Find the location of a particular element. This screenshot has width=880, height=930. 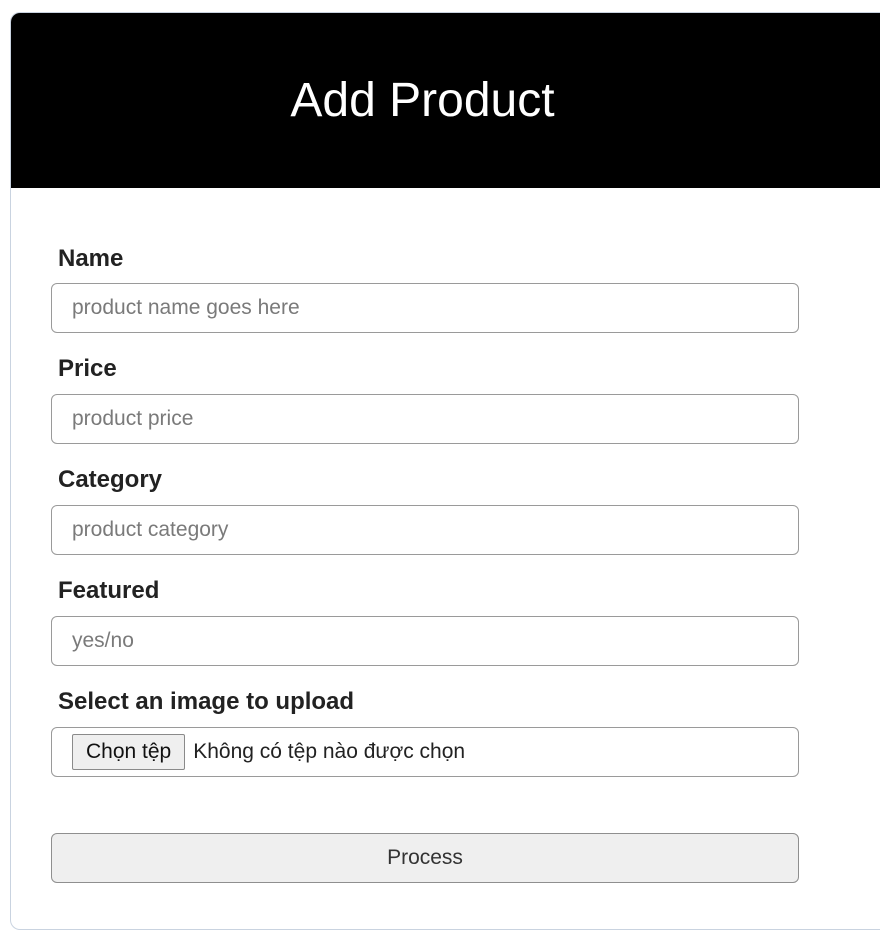

image-upload-label: Select an image to upload is located at coordinates (206, 701).